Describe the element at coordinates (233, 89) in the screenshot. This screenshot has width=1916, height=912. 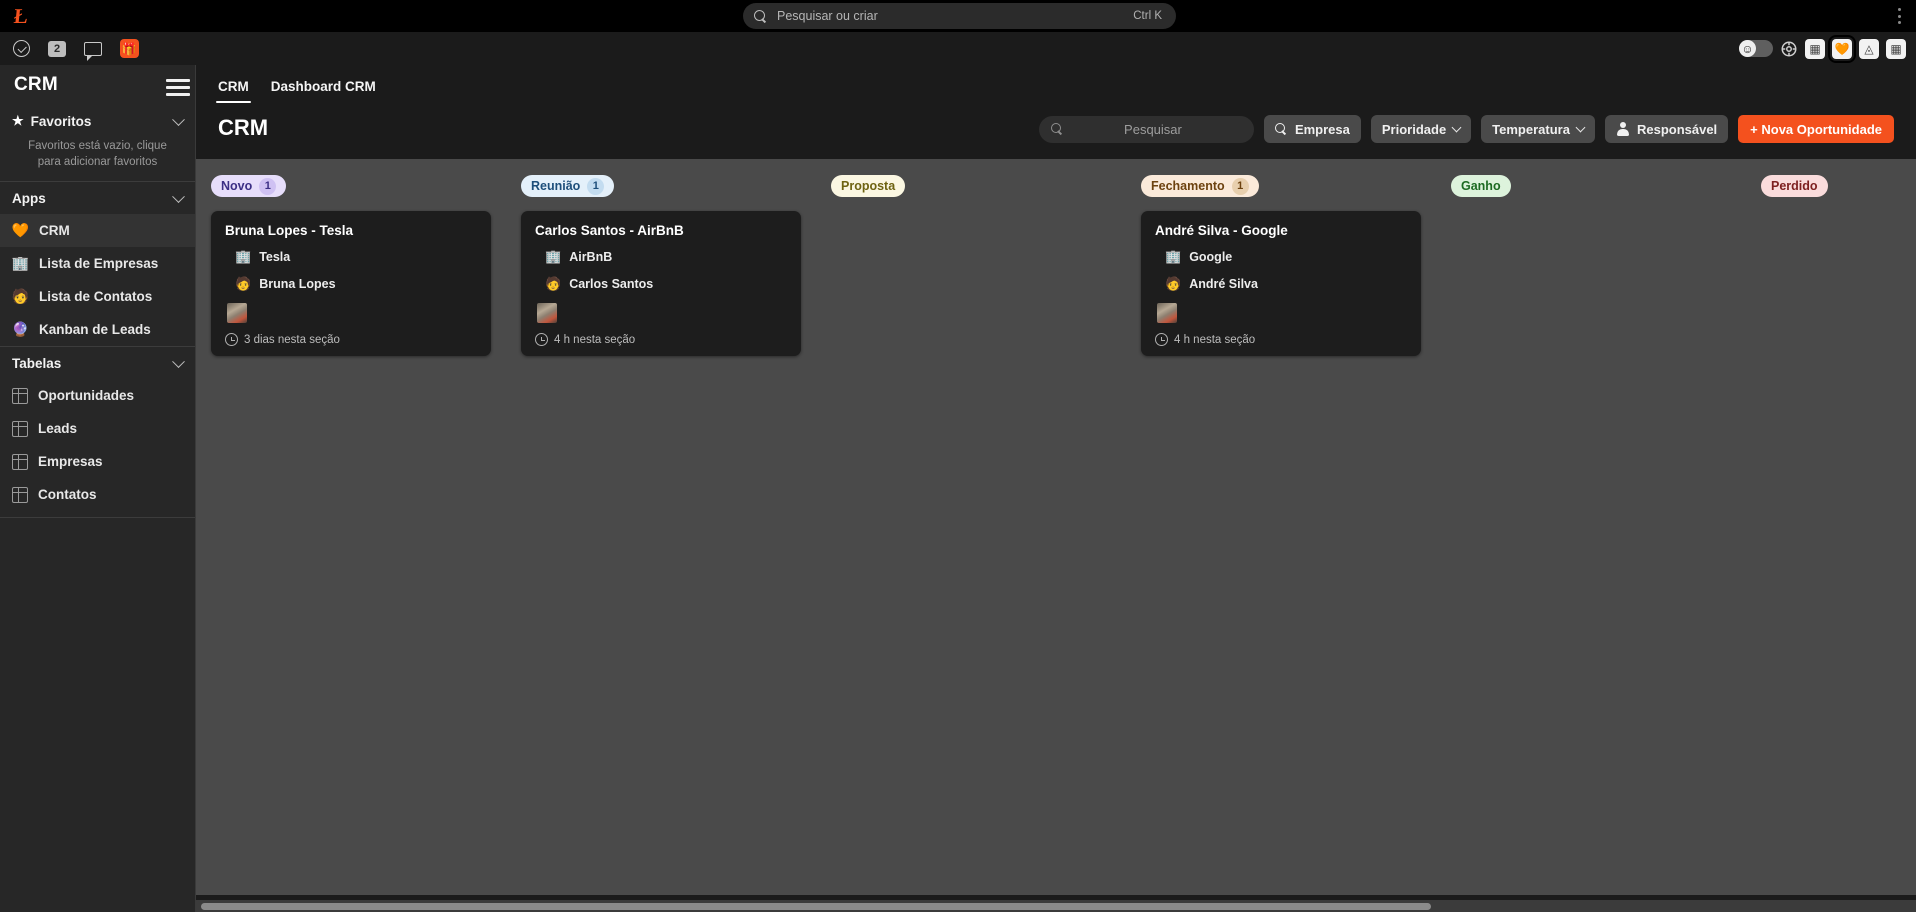
I see `tab-crm: CRM` at that location.